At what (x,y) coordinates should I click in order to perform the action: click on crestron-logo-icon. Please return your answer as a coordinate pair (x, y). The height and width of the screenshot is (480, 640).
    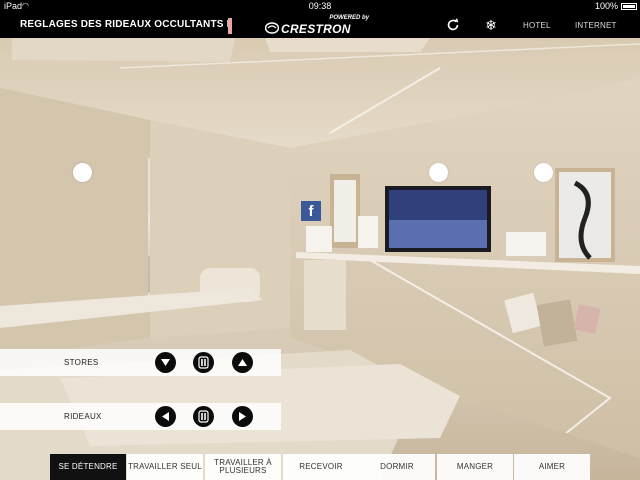
    Looking at the image, I should click on (272, 28).